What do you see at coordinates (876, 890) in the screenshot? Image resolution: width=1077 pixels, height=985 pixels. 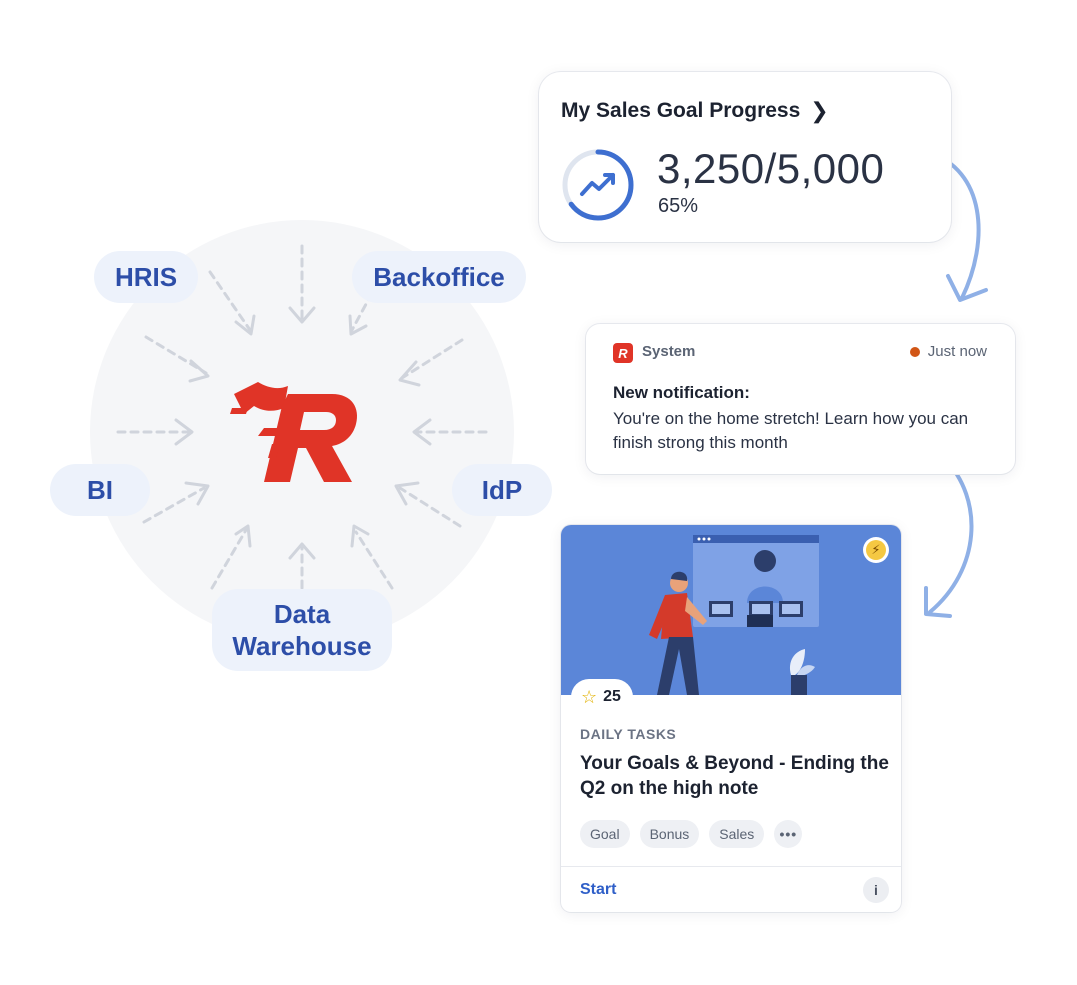 I see `info-icon: i` at bounding box center [876, 890].